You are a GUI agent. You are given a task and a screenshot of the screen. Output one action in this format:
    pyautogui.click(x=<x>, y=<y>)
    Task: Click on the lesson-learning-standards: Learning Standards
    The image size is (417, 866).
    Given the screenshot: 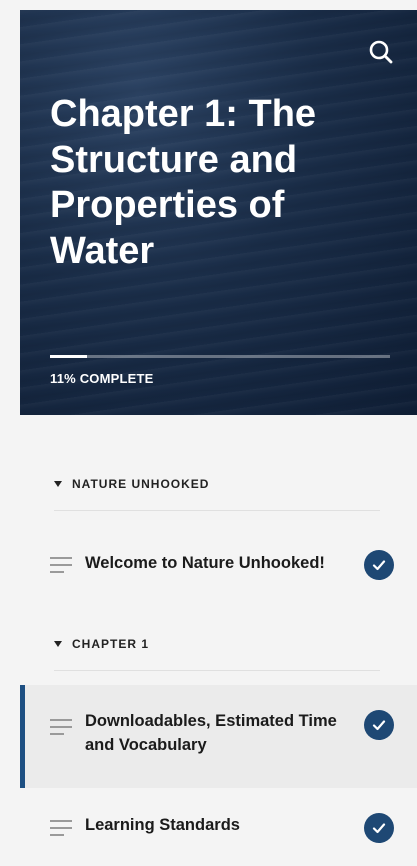 What is the action you would take?
    pyautogui.click(x=218, y=828)
    